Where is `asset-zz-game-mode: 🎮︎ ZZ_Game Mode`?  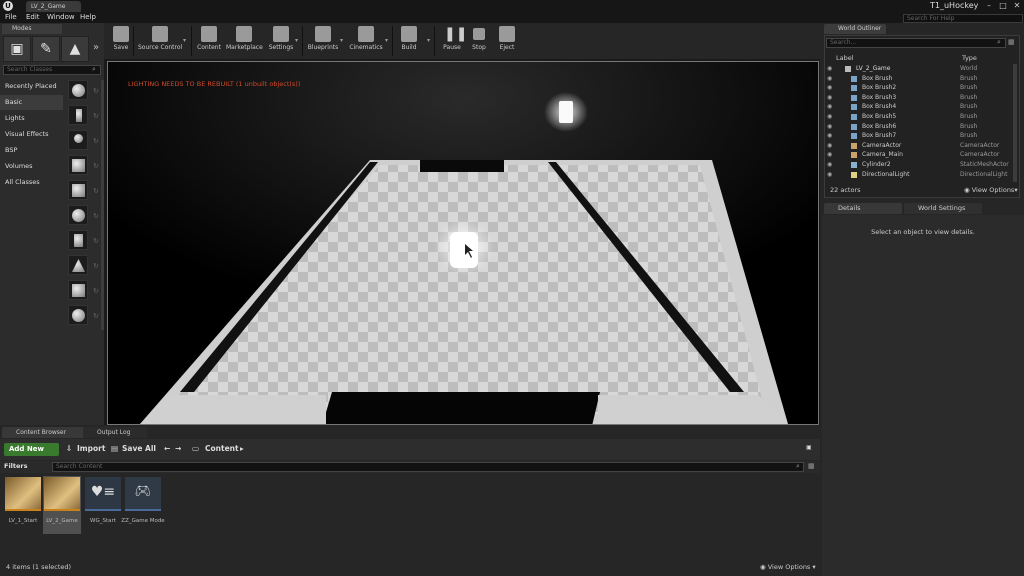 asset-zz-game-mode: 🎮︎ ZZ_Game Mode is located at coordinates (143, 505).